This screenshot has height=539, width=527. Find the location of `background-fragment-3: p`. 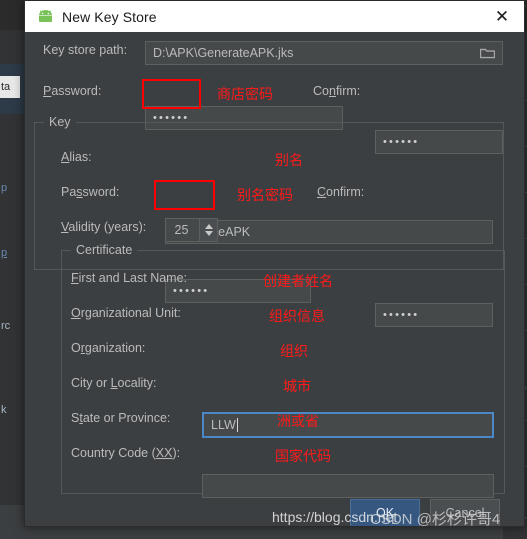

background-fragment-3: p is located at coordinates (4, 253).